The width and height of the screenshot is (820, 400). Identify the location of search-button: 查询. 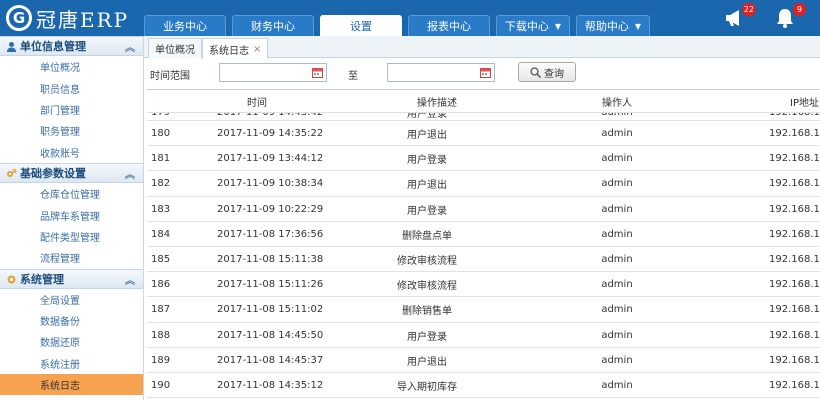
(547, 72).